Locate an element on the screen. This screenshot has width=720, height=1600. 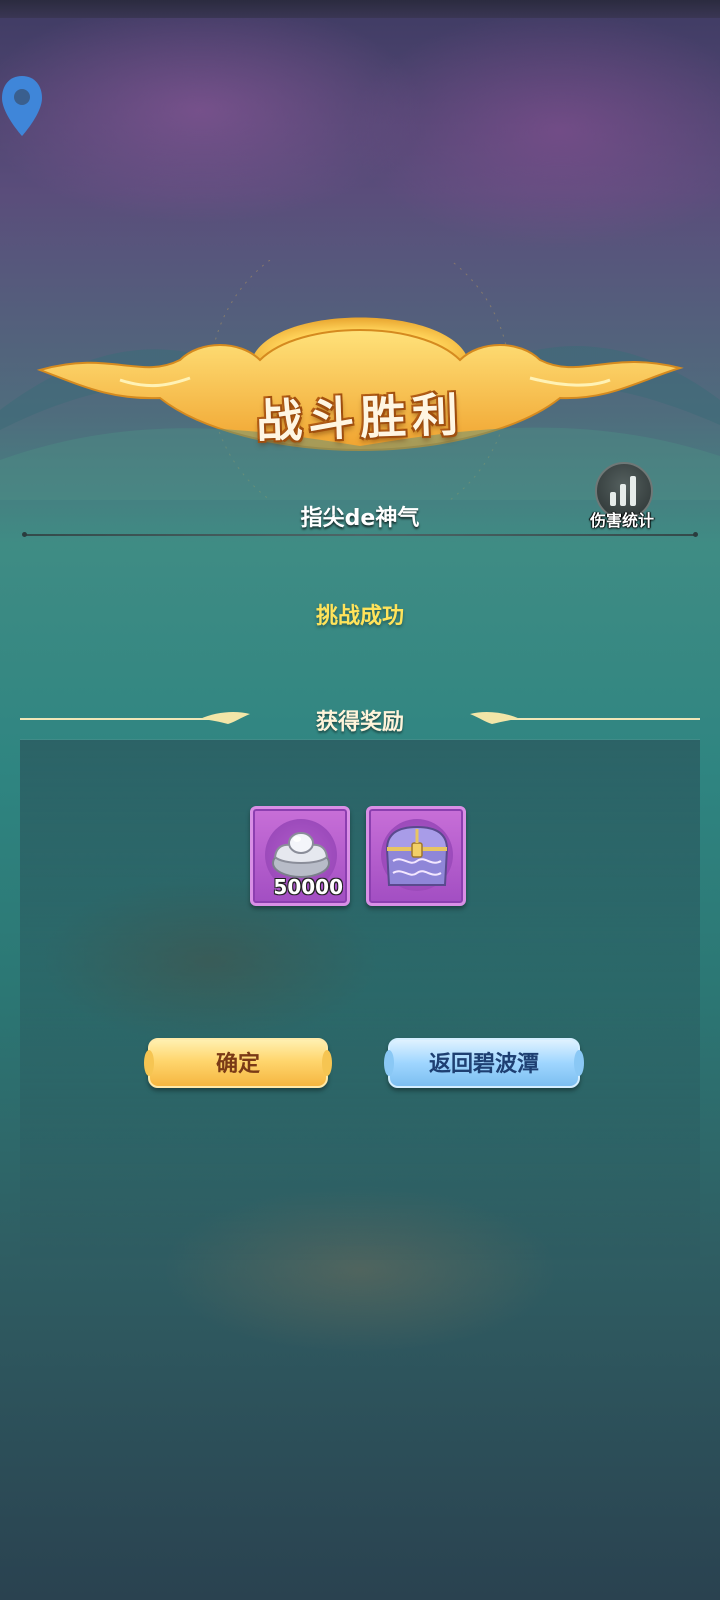
rewards-title: 获得奖励 is located at coordinates (359, 722).